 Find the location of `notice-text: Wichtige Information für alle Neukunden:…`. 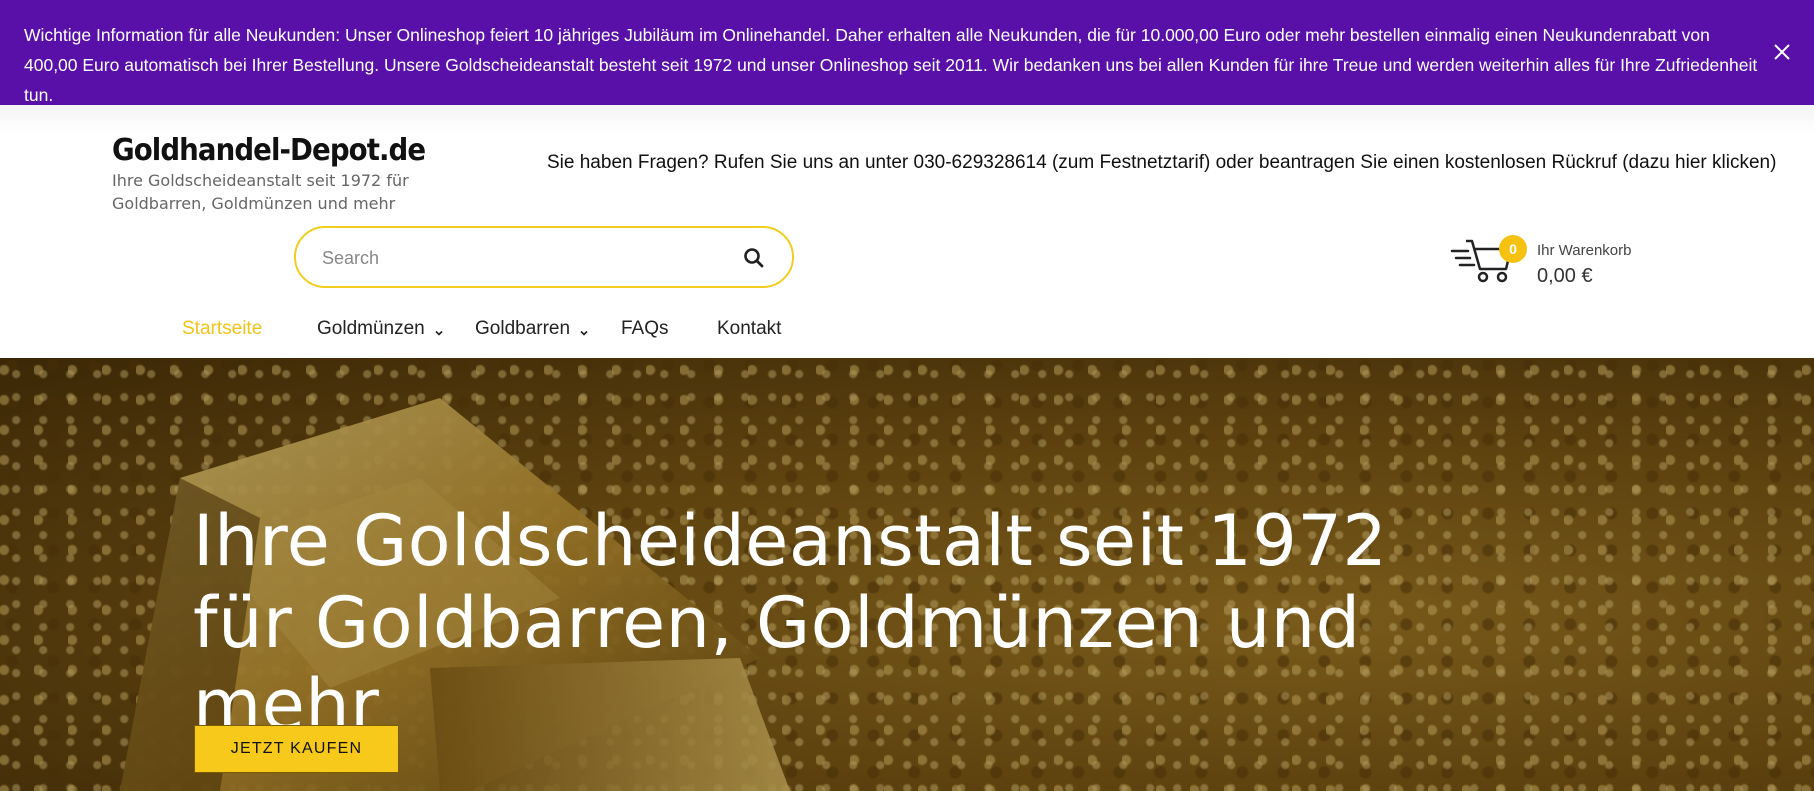

notice-text: Wichtige Information für alle Neukunden:… is located at coordinates (891, 65).